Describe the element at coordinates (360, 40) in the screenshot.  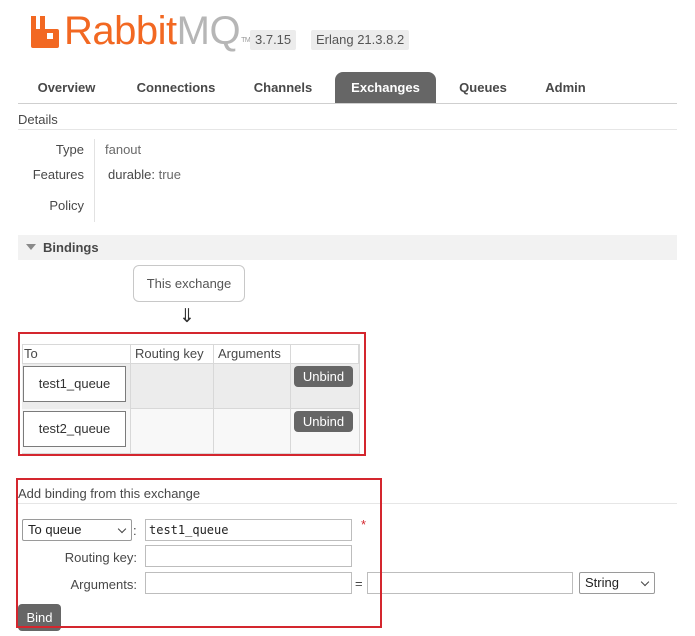
I see `erlang-version-badge: Erlang 21.3.8.2` at that location.